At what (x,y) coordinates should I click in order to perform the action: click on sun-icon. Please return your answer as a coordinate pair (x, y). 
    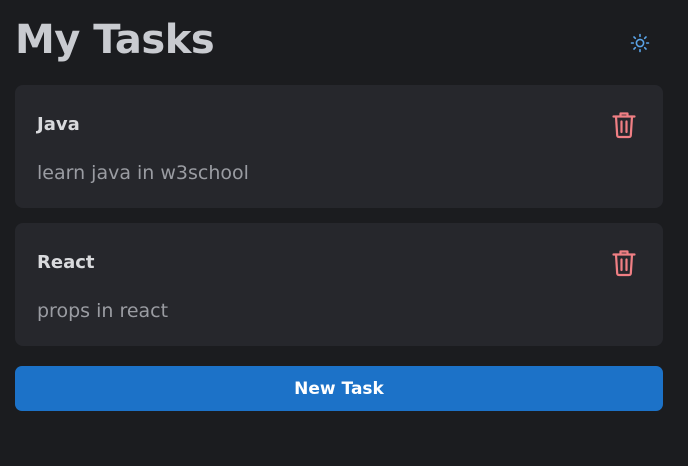
    Looking at the image, I should click on (640, 43).